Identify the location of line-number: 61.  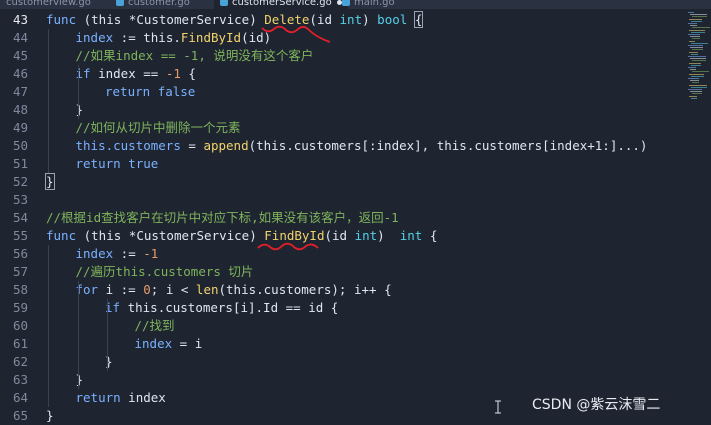
(20, 343).